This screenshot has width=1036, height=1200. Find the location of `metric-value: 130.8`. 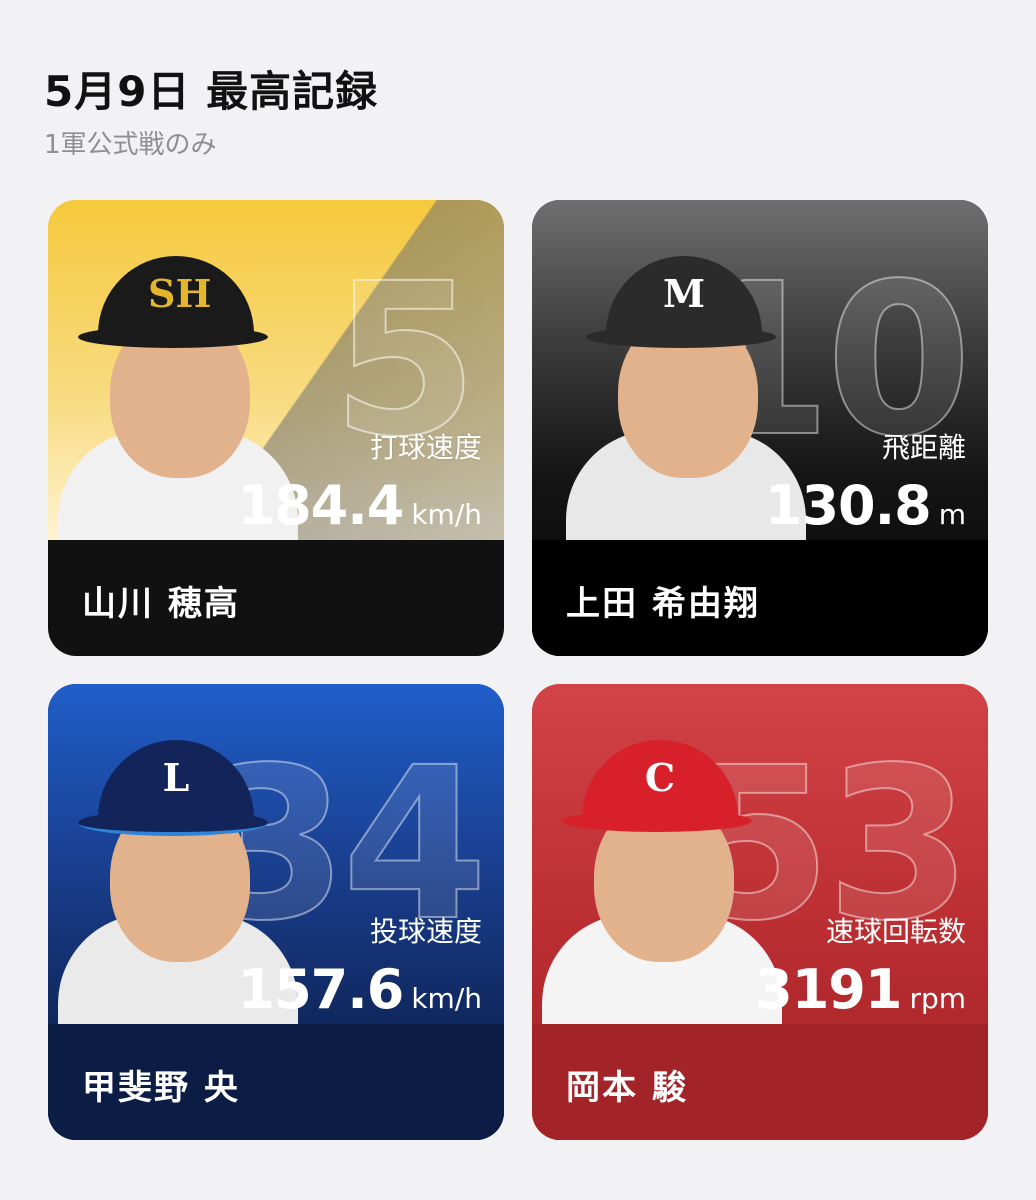

metric-value: 130.8 is located at coordinates (848, 505).